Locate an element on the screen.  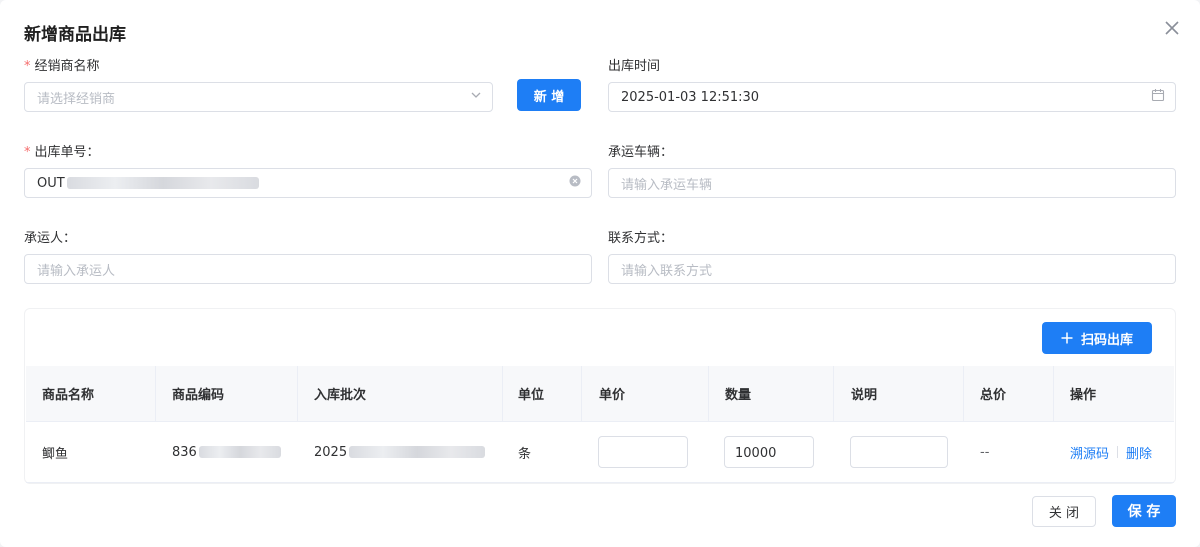
distributor-select: 请选择经销商 is located at coordinates (258, 97).